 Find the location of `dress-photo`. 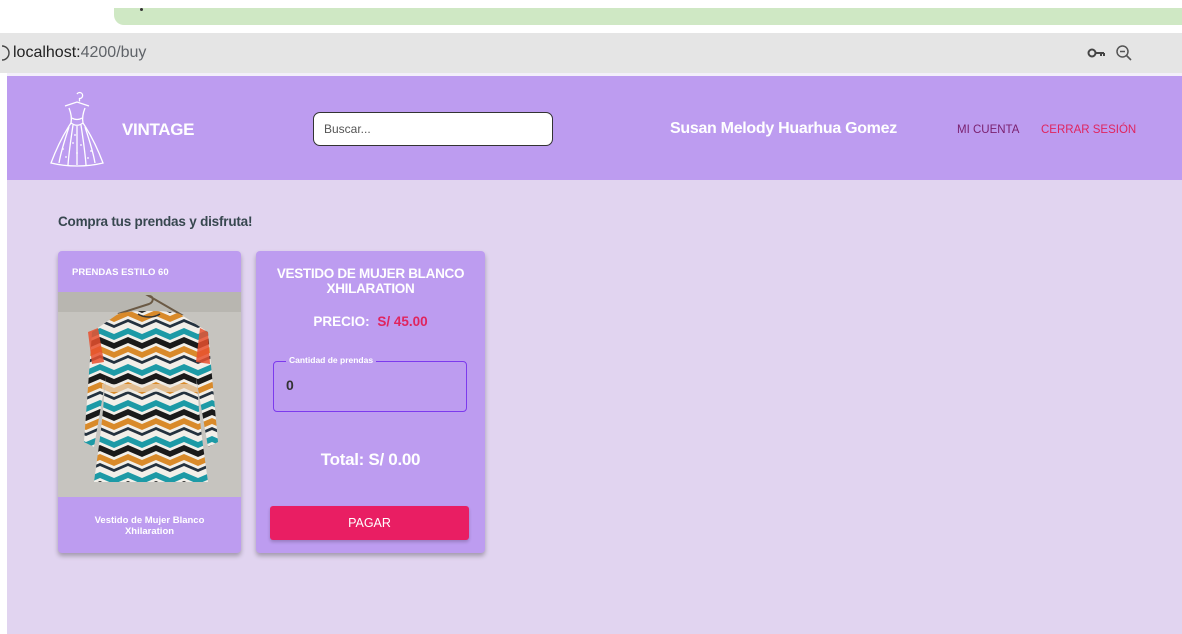

dress-photo is located at coordinates (149, 394).